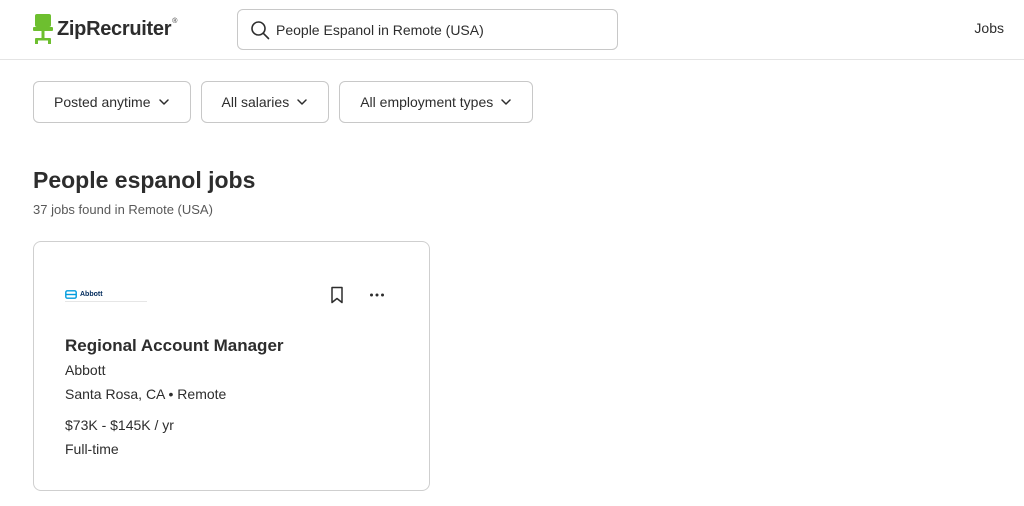 This screenshot has width=1024, height=506. I want to click on results-count: 37 jobs found in Remote (USA), so click(123, 209).